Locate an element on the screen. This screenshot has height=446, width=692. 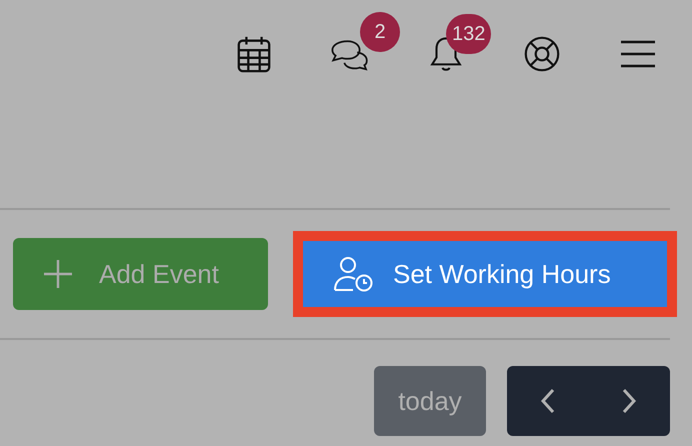
lifebuoy-icon is located at coordinates (542, 54).